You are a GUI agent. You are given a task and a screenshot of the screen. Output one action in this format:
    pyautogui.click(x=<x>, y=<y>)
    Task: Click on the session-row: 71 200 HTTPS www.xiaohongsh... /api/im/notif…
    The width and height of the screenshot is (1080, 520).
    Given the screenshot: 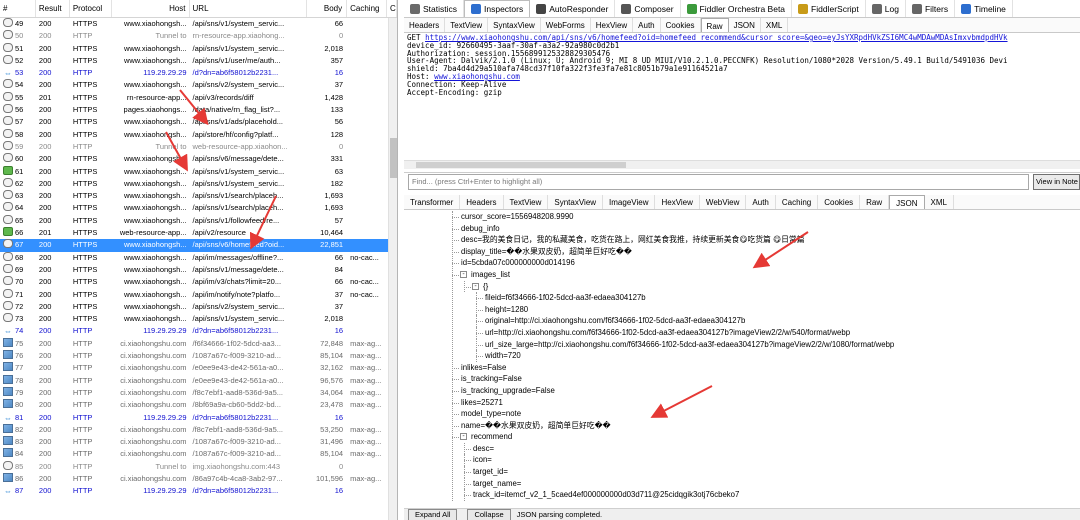 What is the action you would take?
    pyautogui.click(x=198, y=294)
    